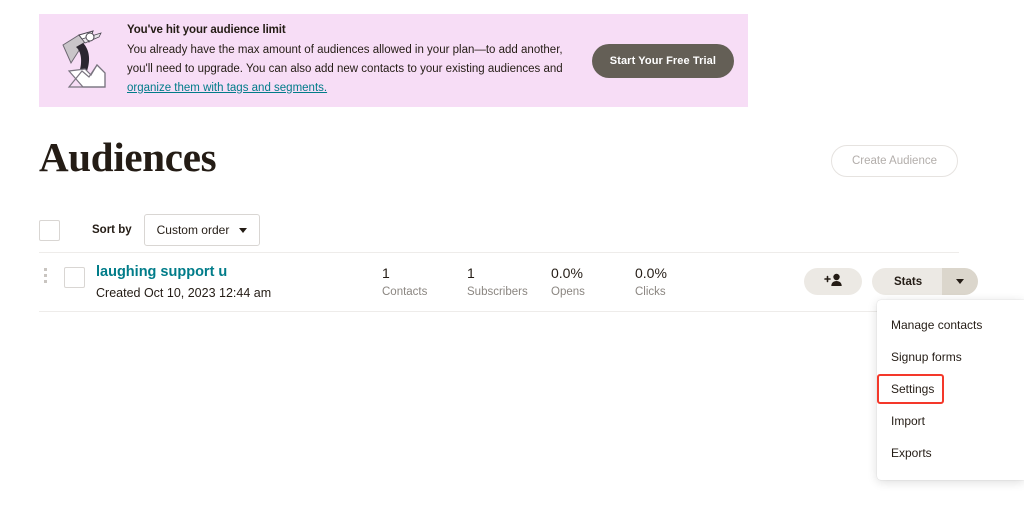 This screenshot has width=1024, height=508. I want to click on organize-tags-segments-link: organize them with tags and segments., so click(227, 88).